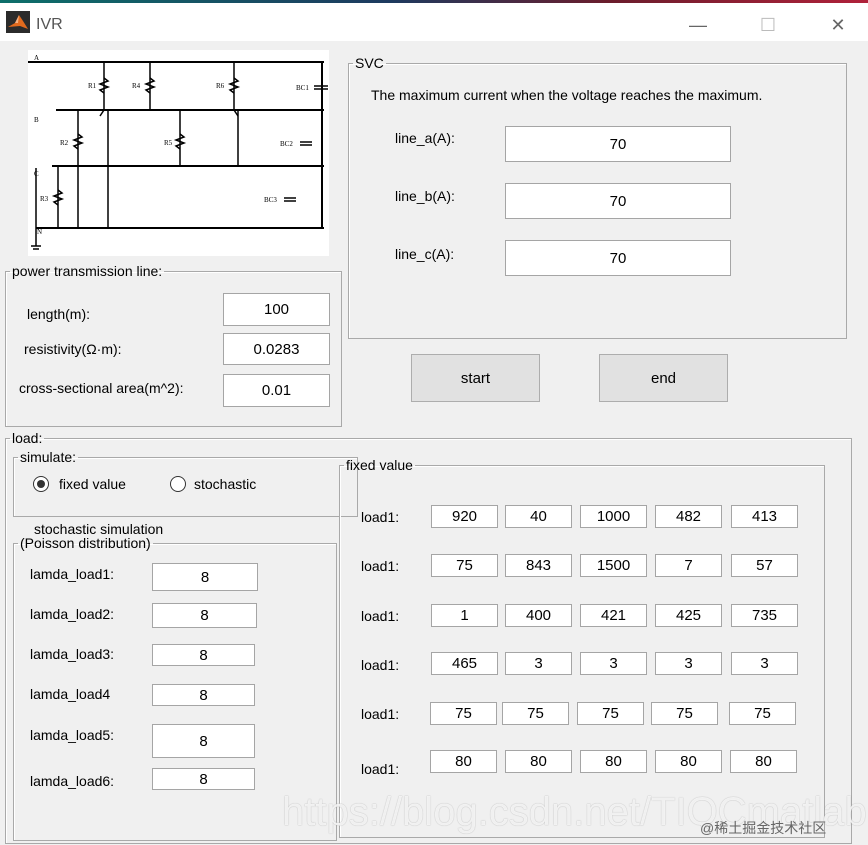 The height and width of the screenshot is (845, 868). What do you see at coordinates (286, 144) in the screenshot?
I see `capacitor-label-bc2: BC2` at bounding box center [286, 144].